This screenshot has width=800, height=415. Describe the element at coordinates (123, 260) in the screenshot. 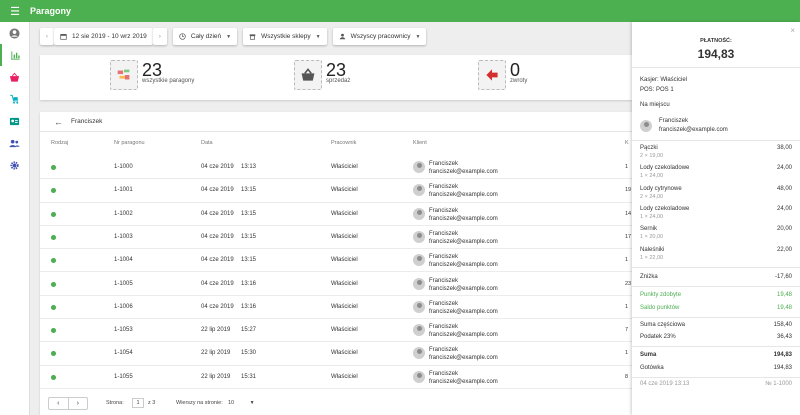

I see `receipt-number: 1-1004` at that location.